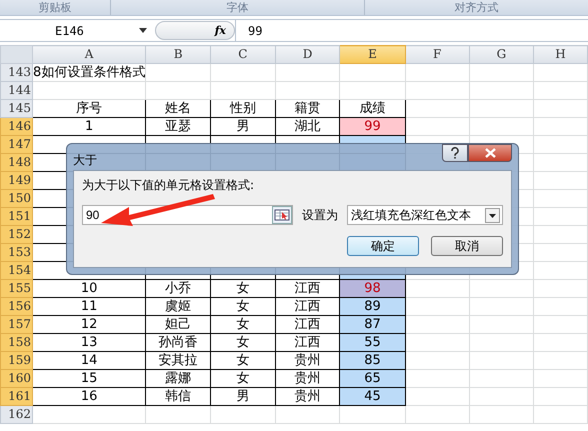  I want to click on row-header: 143, so click(16, 73).